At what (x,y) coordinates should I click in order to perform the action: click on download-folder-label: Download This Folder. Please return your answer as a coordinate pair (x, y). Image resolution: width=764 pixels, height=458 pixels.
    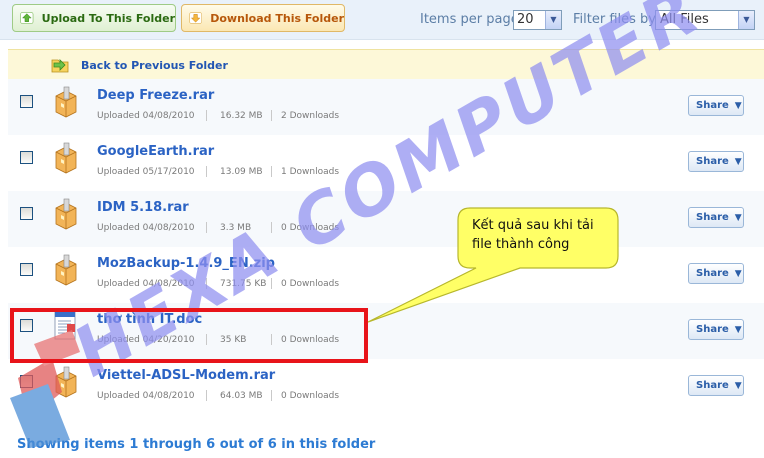
    Looking at the image, I should click on (277, 18).